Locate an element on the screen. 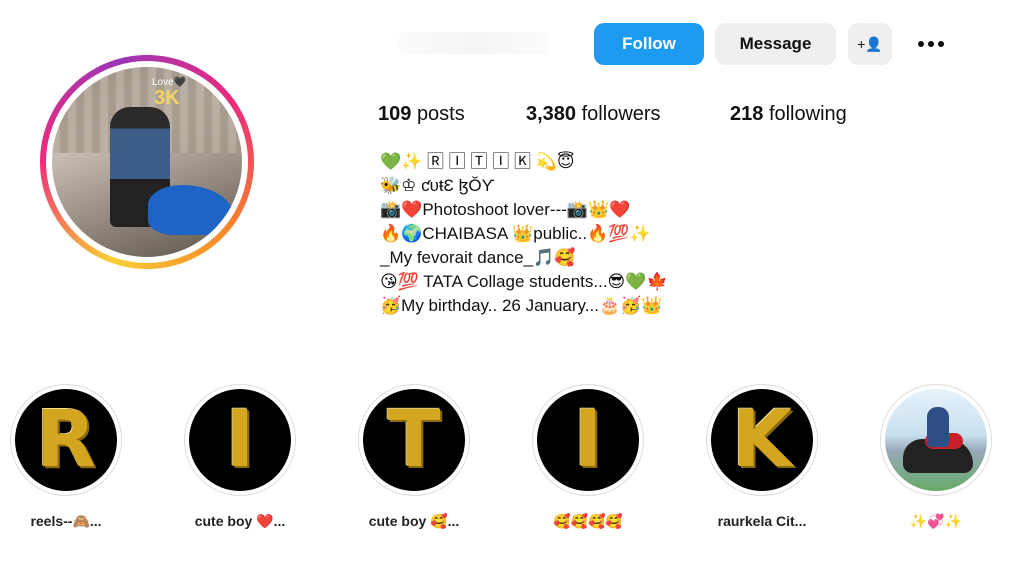  highlight-image: K is located at coordinates (762, 440).